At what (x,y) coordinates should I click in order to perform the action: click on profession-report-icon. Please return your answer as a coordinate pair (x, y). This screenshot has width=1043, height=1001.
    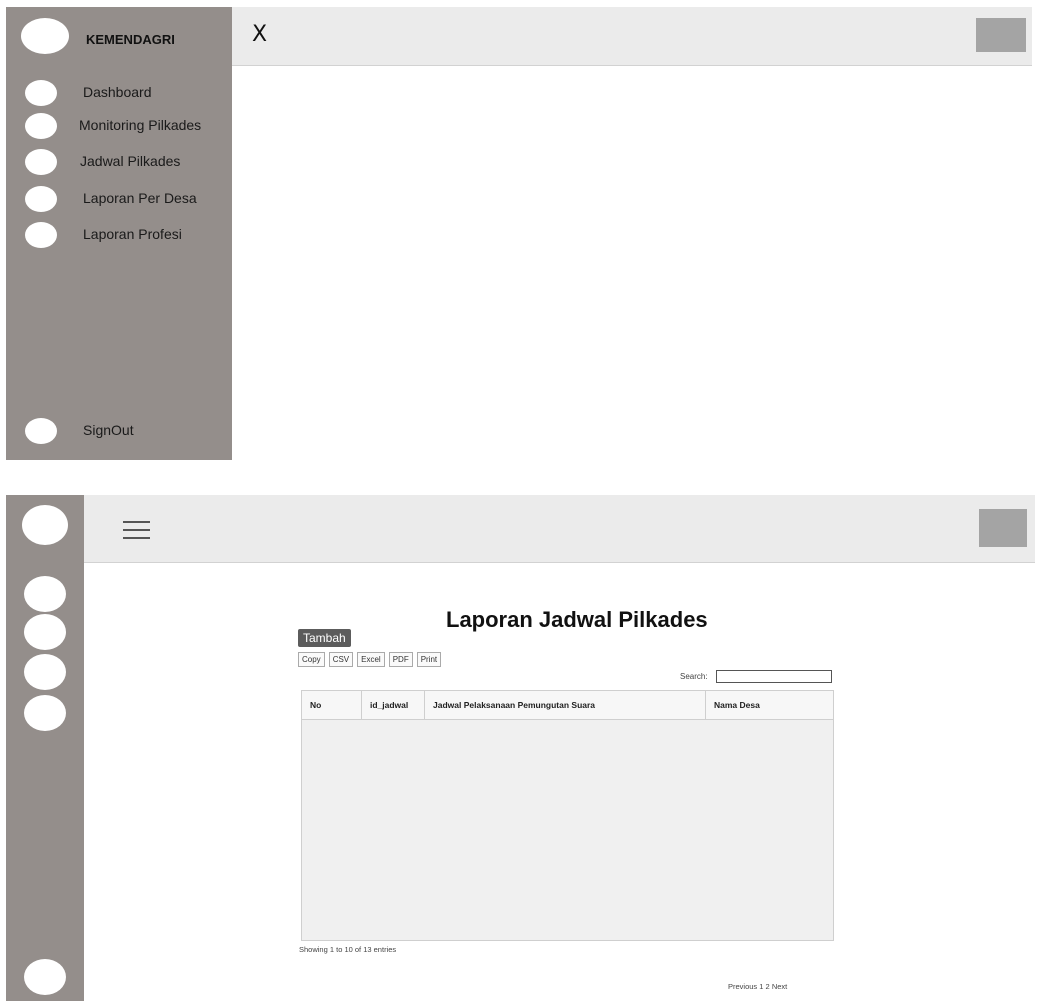
    Looking at the image, I should click on (41, 235).